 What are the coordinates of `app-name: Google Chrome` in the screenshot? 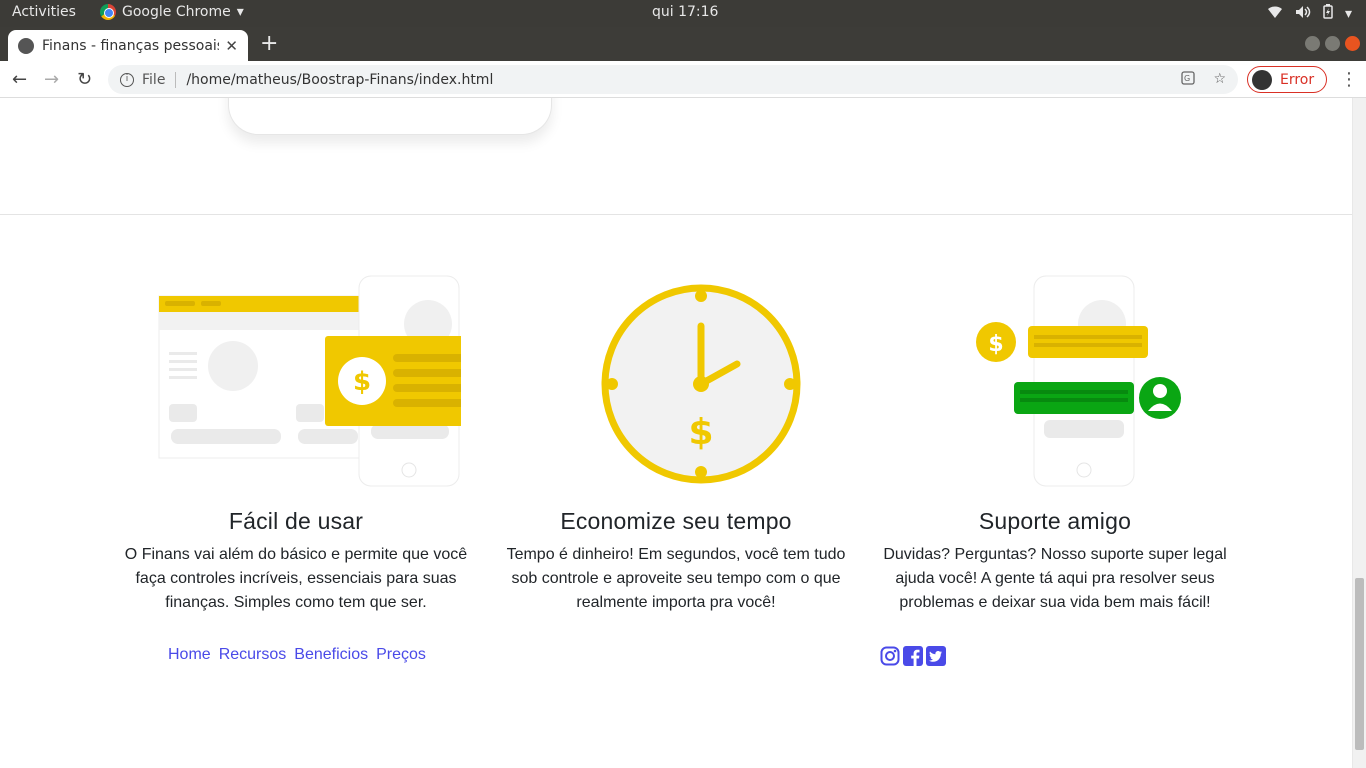 It's located at (176, 12).